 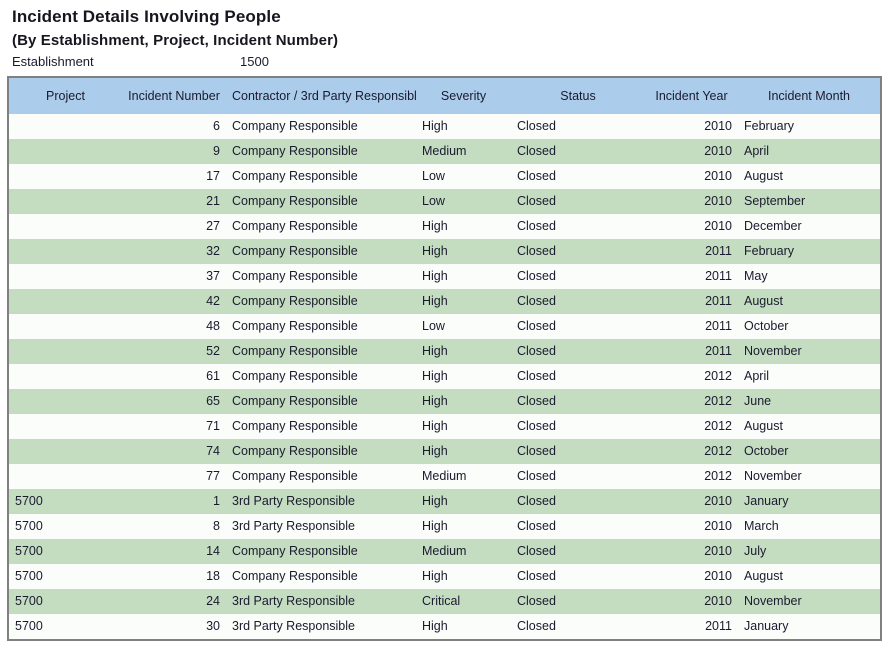 I want to click on cell-incident_number: 1, so click(x=174, y=501).